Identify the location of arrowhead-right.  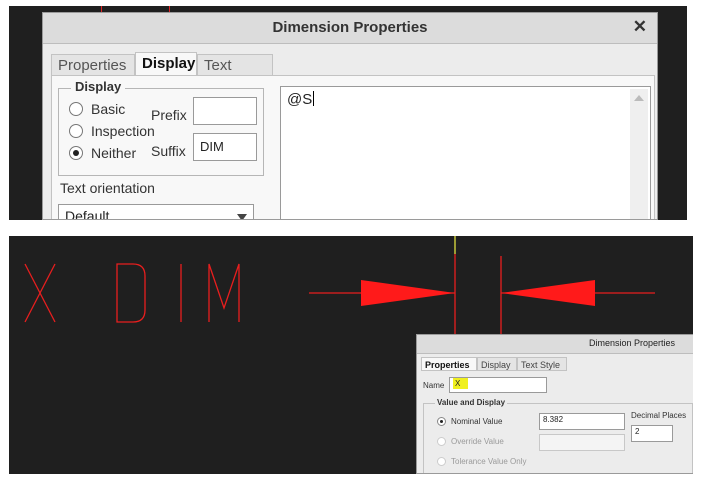
(548, 293).